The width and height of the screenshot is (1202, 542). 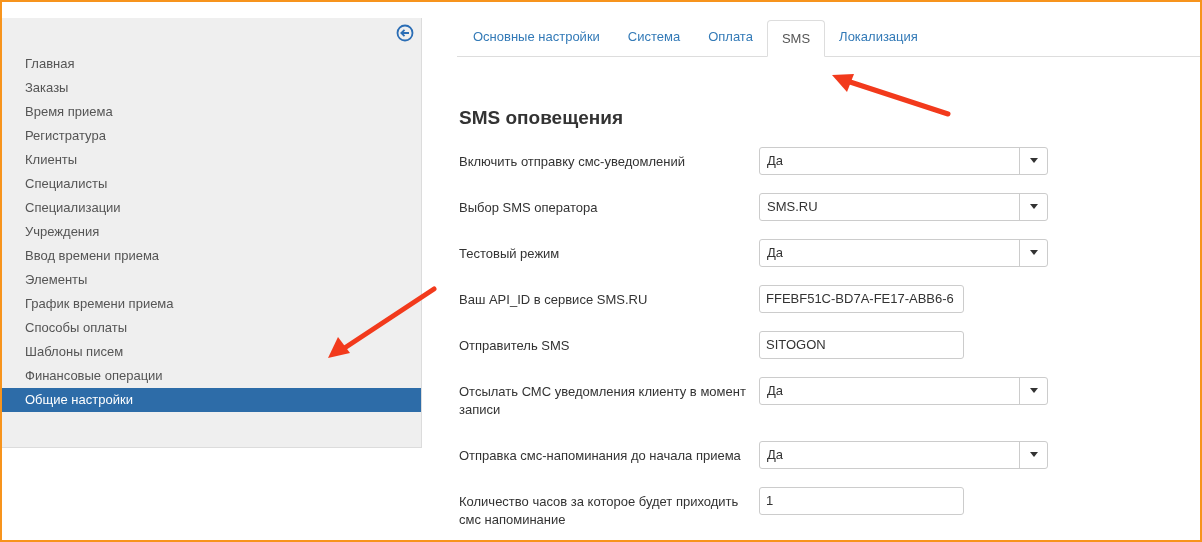 What do you see at coordinates (654, 37) in the screenshot?
I see `tab: Система` at bounding box center [654, 37].